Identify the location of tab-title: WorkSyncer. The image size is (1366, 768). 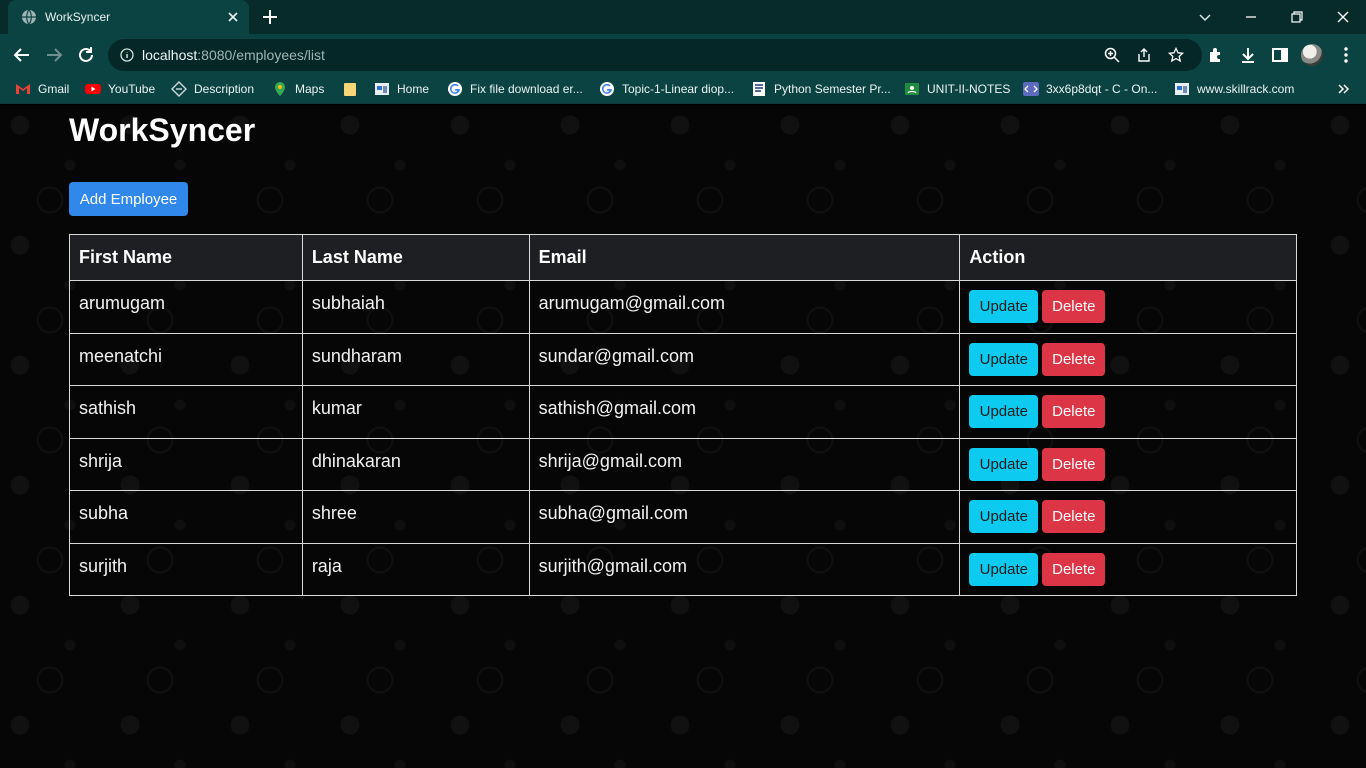
(78, 17).